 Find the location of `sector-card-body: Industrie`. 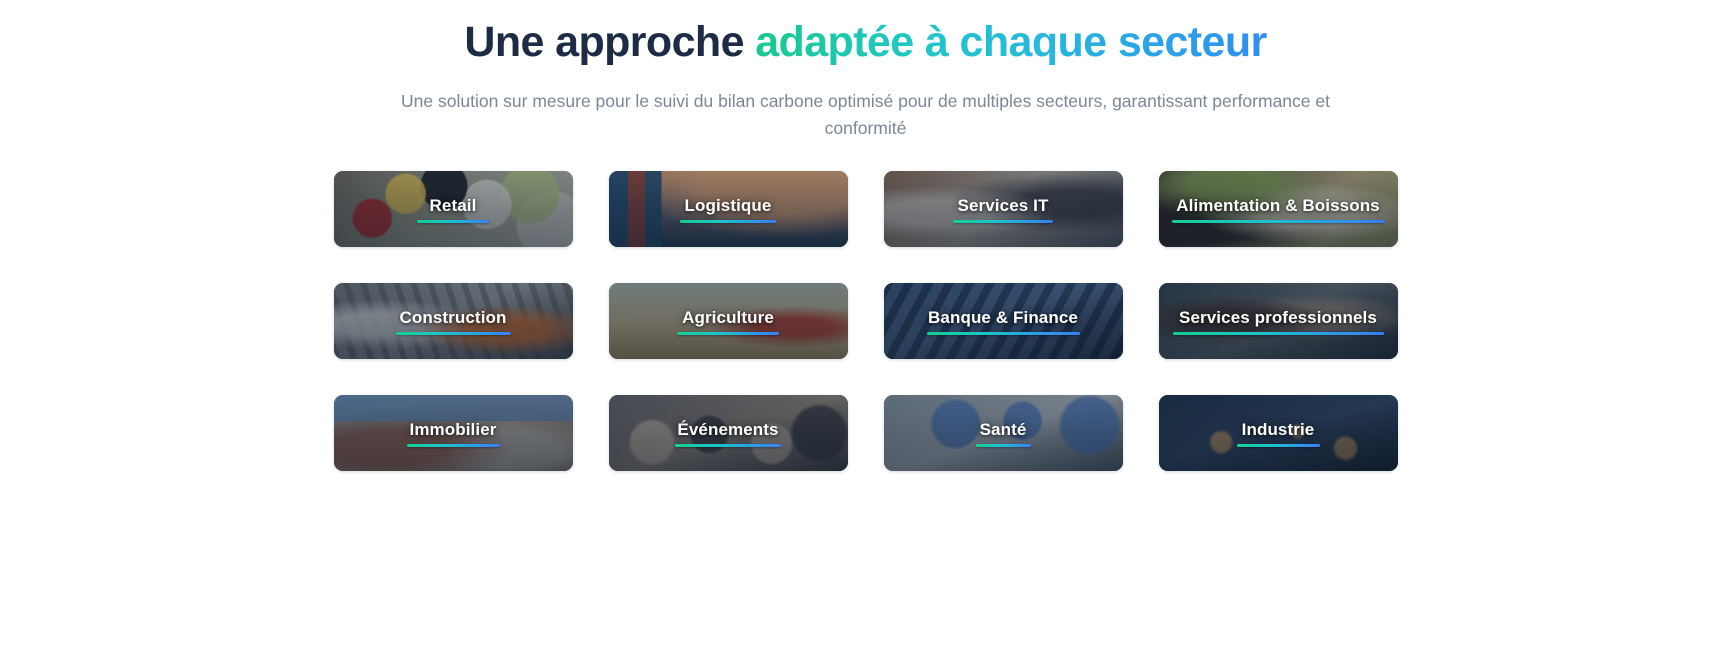

sector-card-body: Industrie is located at coordinates (1278, 433).